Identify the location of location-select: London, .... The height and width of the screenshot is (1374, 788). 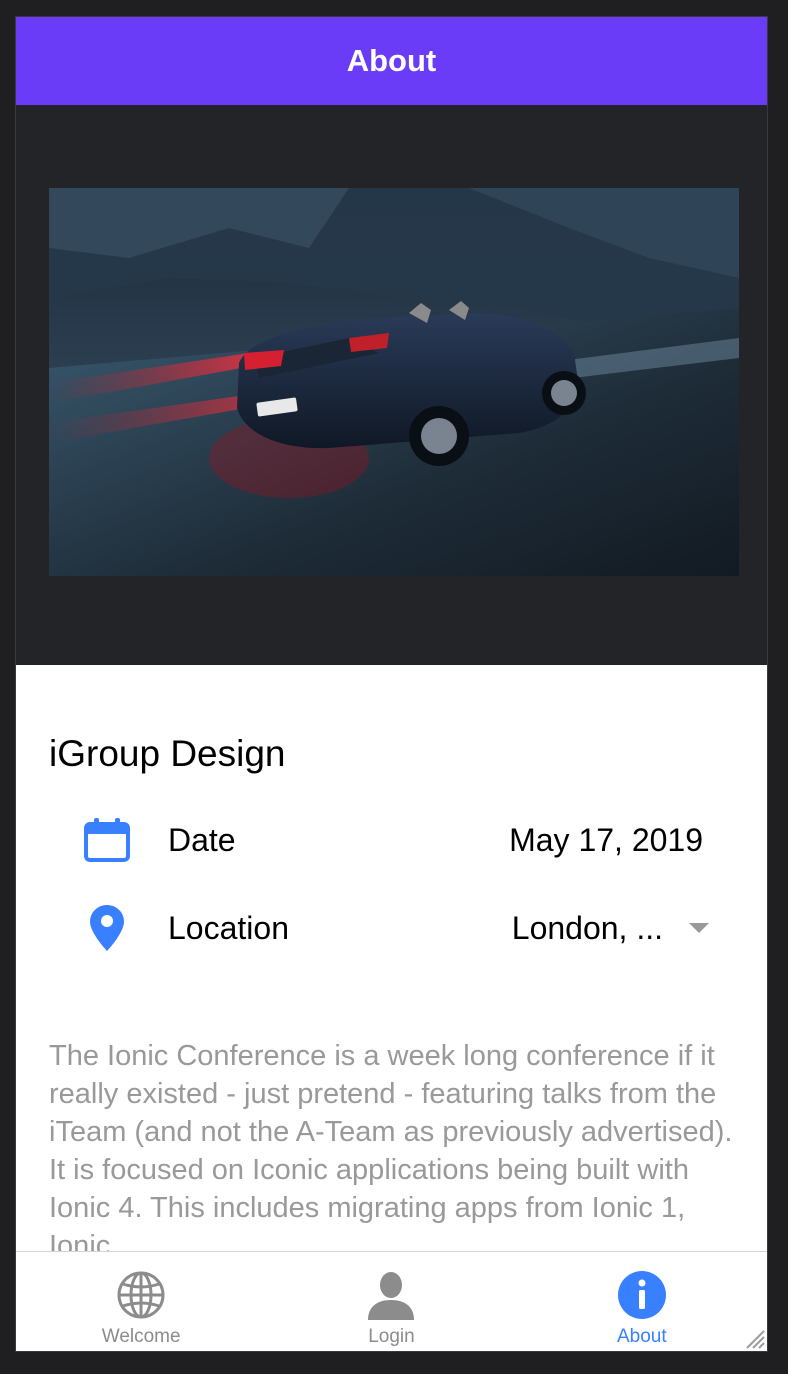
(587, 928).